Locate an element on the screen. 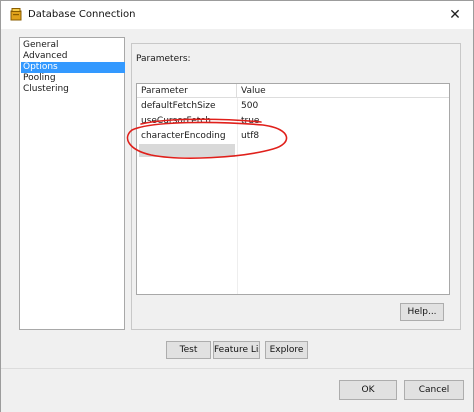  feature-list-button: Feature List is located at coordinates (236, 350).